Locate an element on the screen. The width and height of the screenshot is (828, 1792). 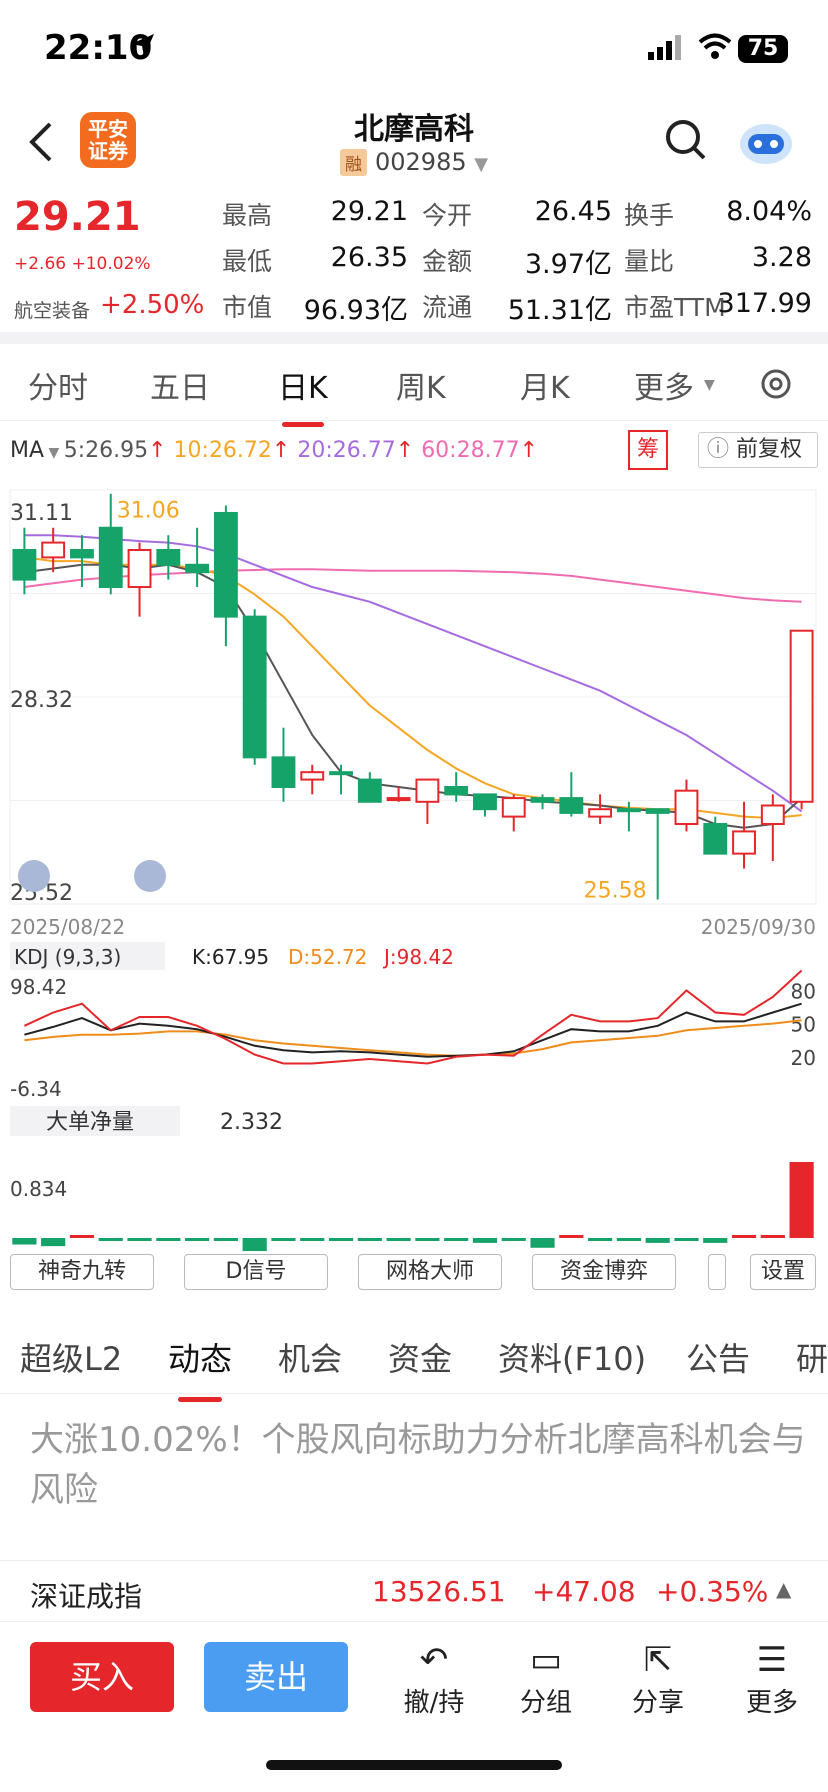
kdj-d-line is located at coordinates (413, 1038).